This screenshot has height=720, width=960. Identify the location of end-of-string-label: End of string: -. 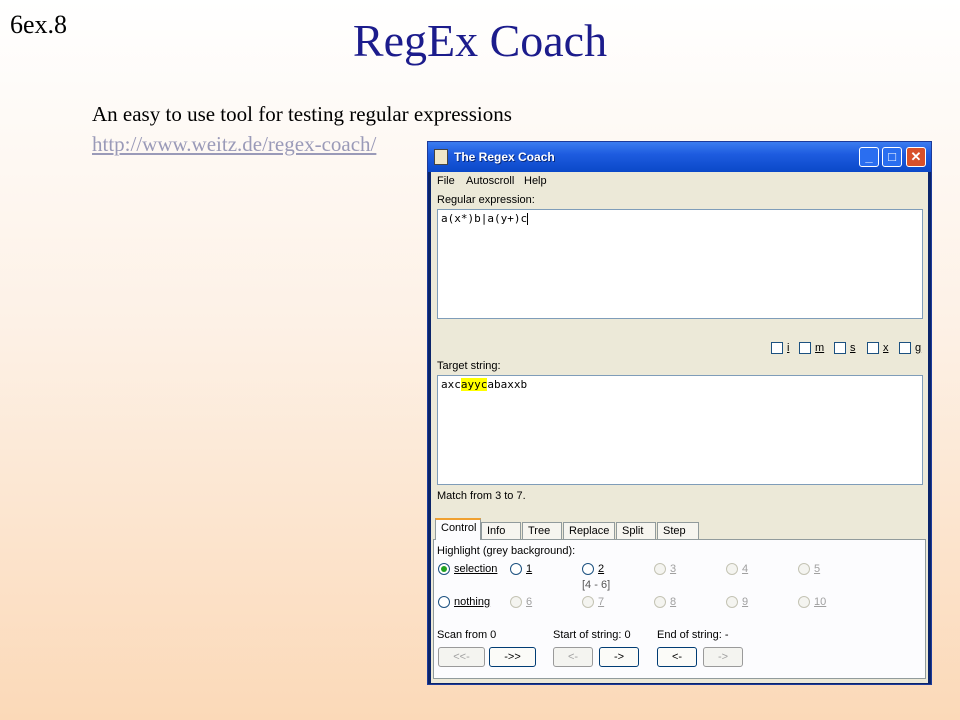
(693, 635).